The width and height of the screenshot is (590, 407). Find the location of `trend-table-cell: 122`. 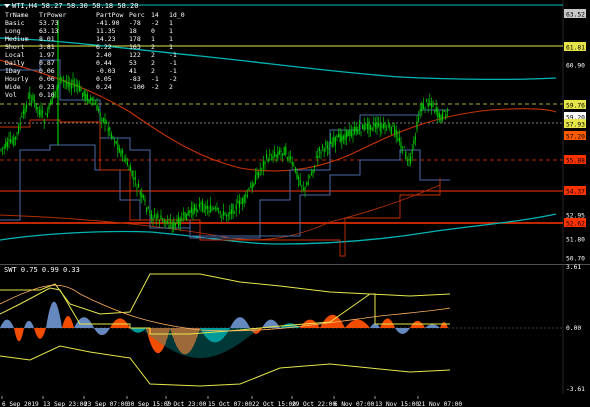

trend-table-cell: 122 is located at coordinates (135, 55).